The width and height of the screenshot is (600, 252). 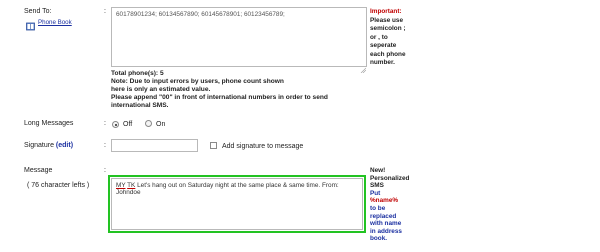 What do you see at coordinates (115, 124) in the screenshot?
I see `long-messages-off-radio` at bounding box center [115, 124].